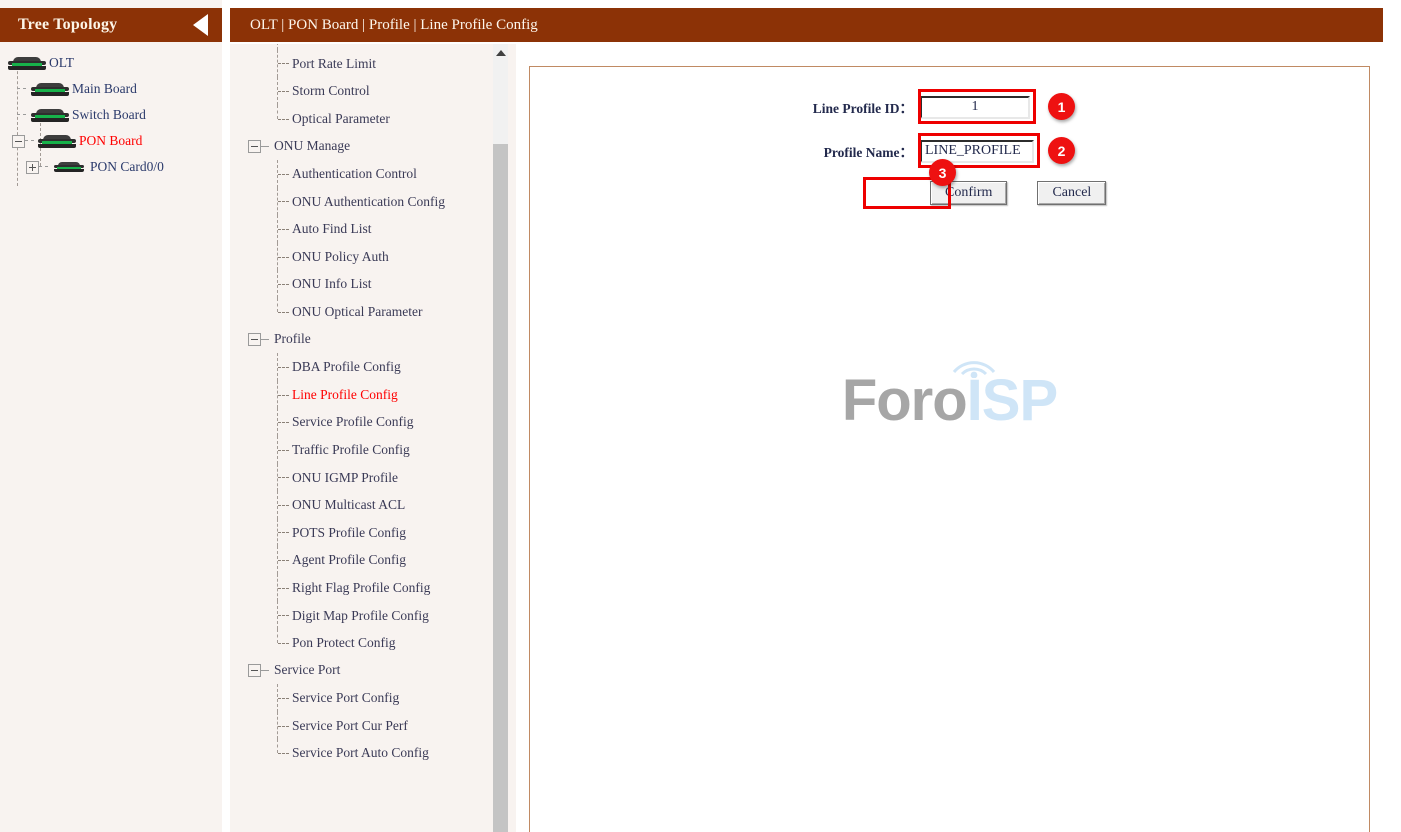 This screenshot has height=832, width=1401. I want to click on menu-item-label: Digit Map Profile Config, so click(360, 615).